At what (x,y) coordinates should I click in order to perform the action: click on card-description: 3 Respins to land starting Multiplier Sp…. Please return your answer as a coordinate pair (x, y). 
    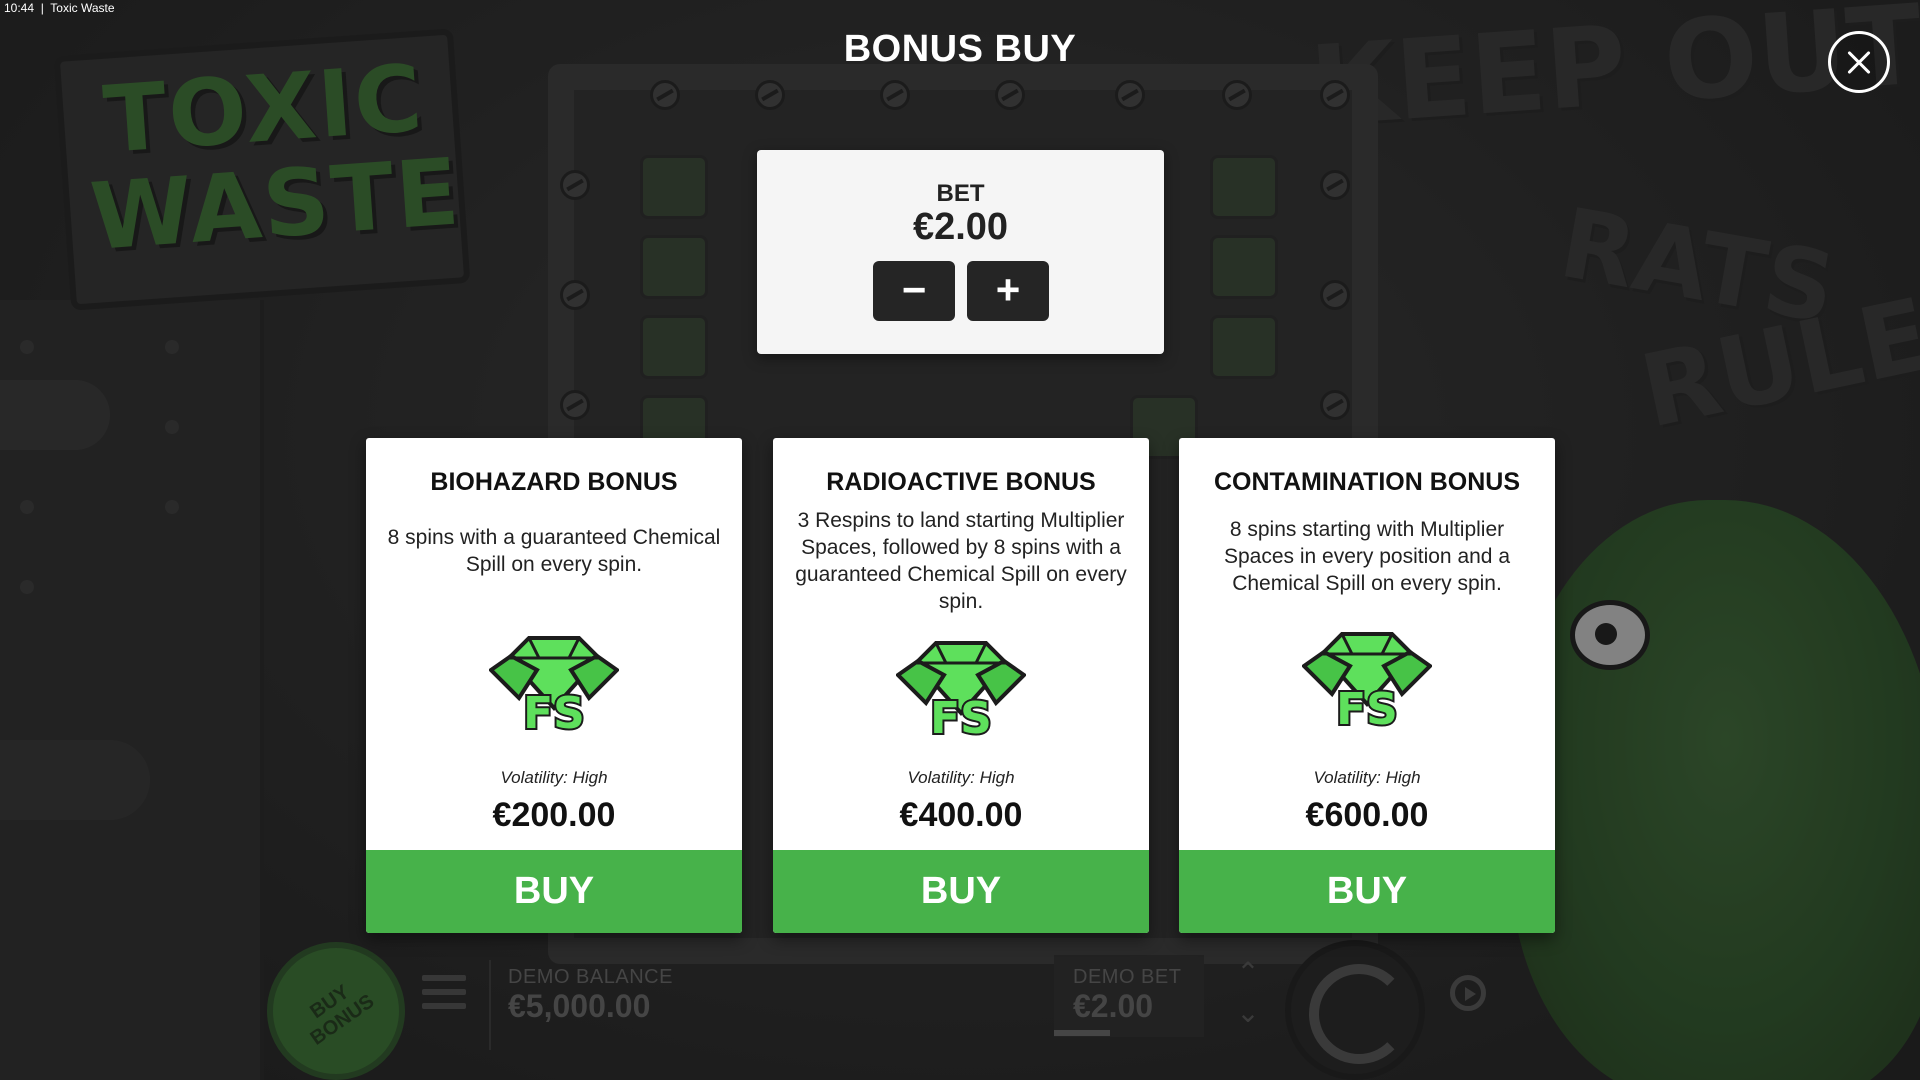
    Looking at the image, I should click on (961, 561).